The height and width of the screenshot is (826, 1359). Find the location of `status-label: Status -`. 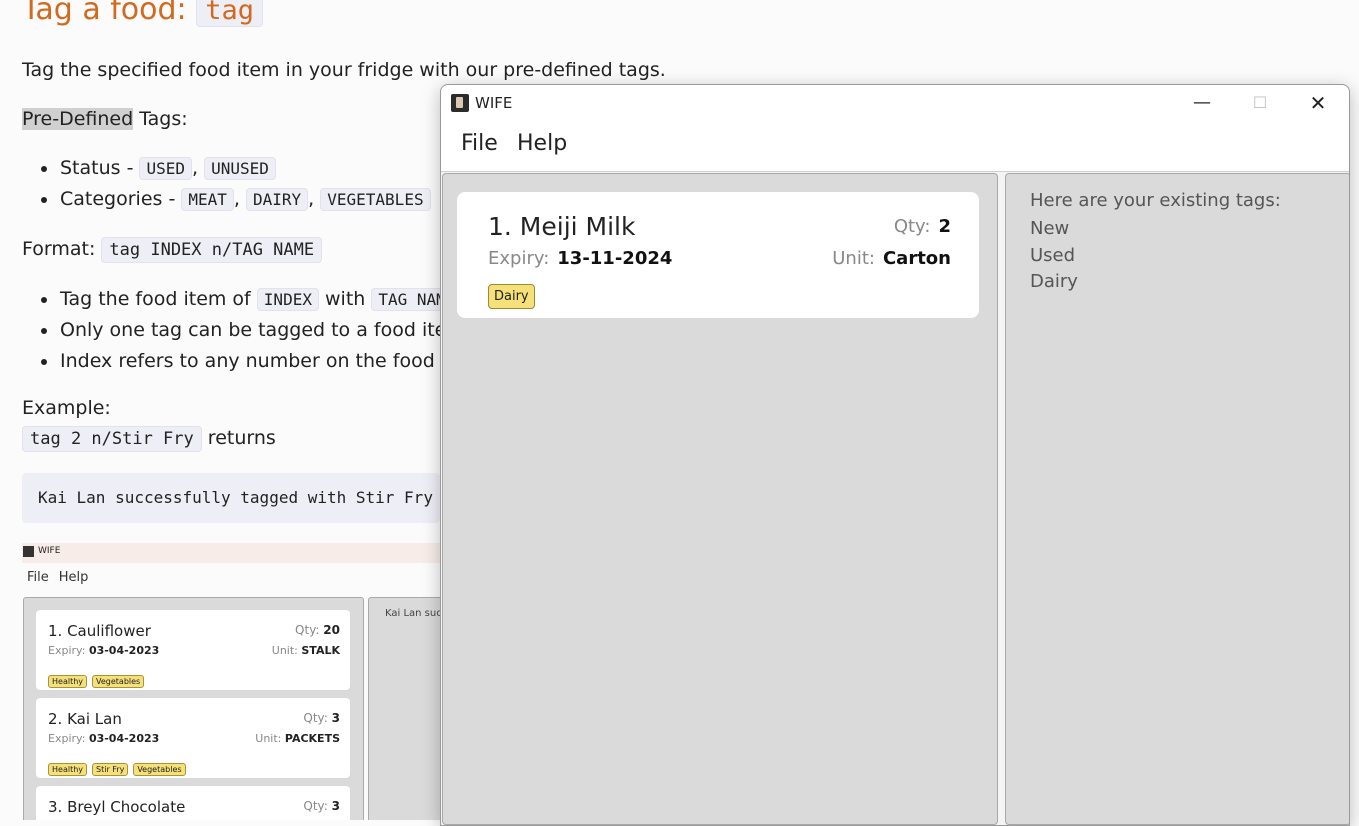

status-label: Status - is located at coordinates (100, 168).